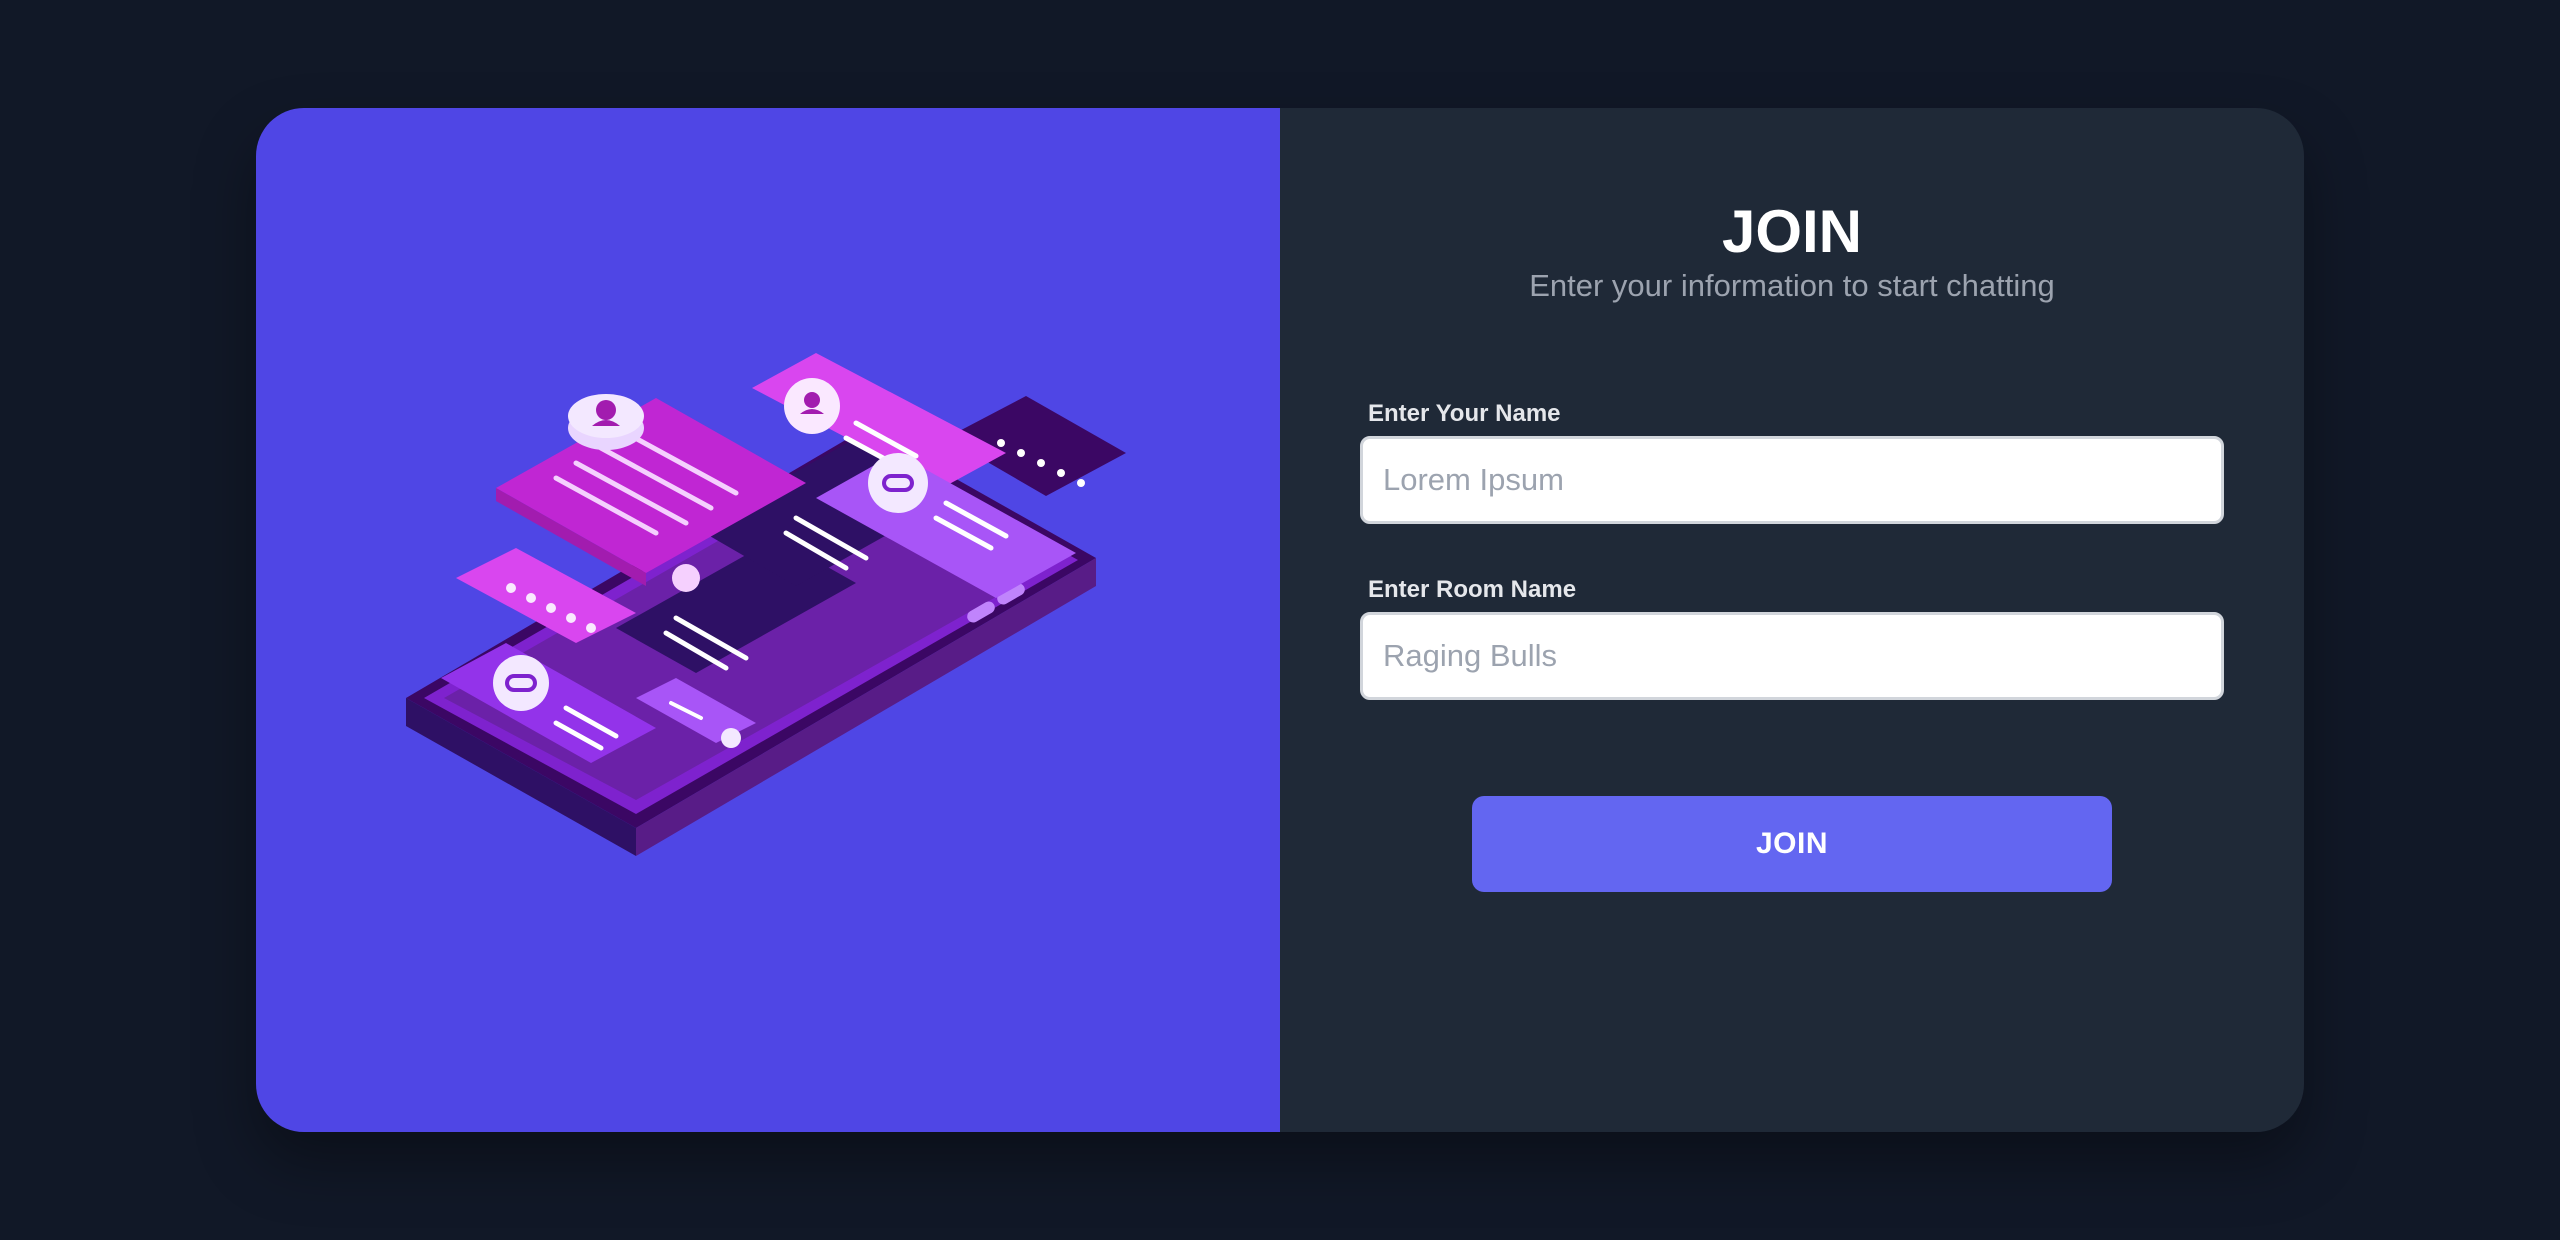  What do you see at coordinates (1792, 480) in the screenshot?
I see `name-input` at bounding box center [1792, 480].